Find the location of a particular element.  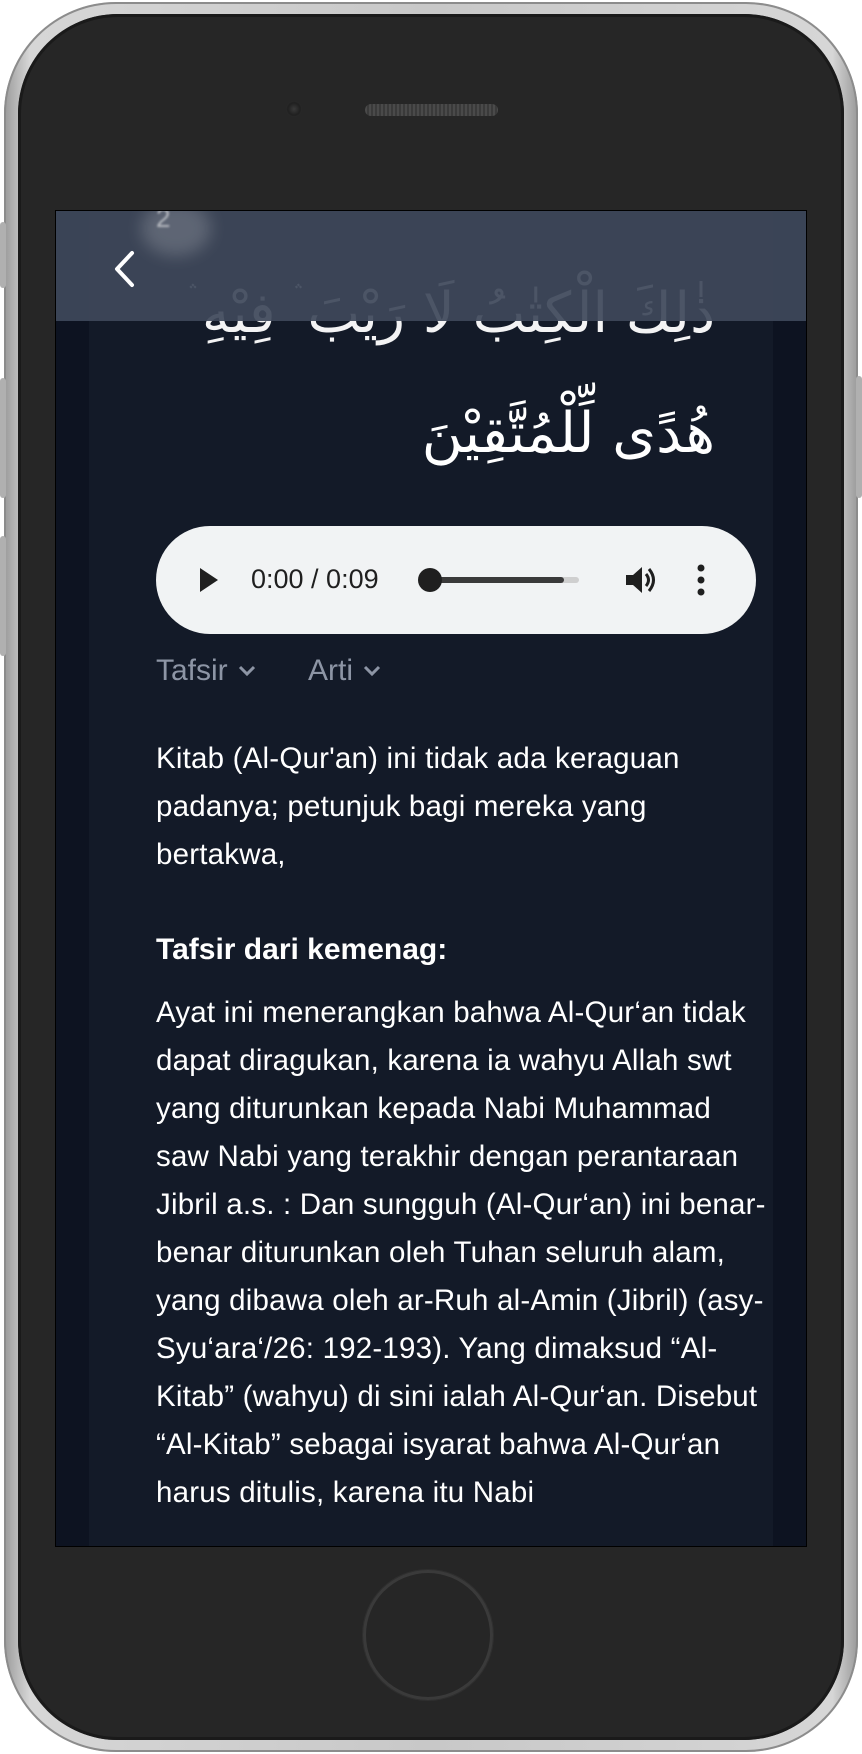

front-camera is located at coordinates (294, 109).